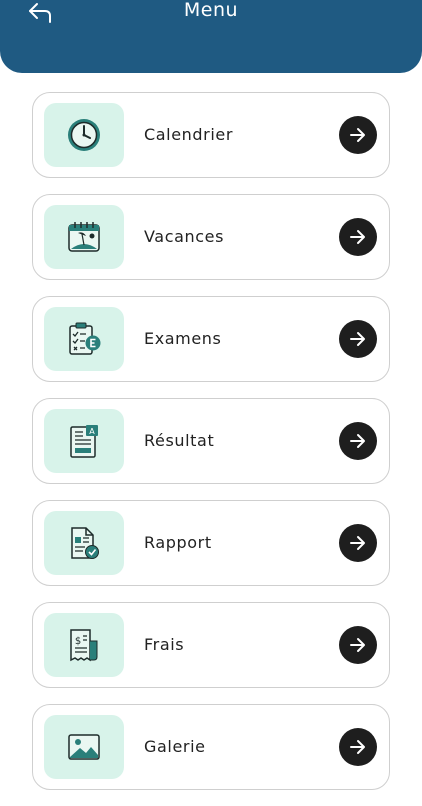 The width and height of the screenshot is (422, 806). I want to click on result-document-icon: A, so click(84, 441).